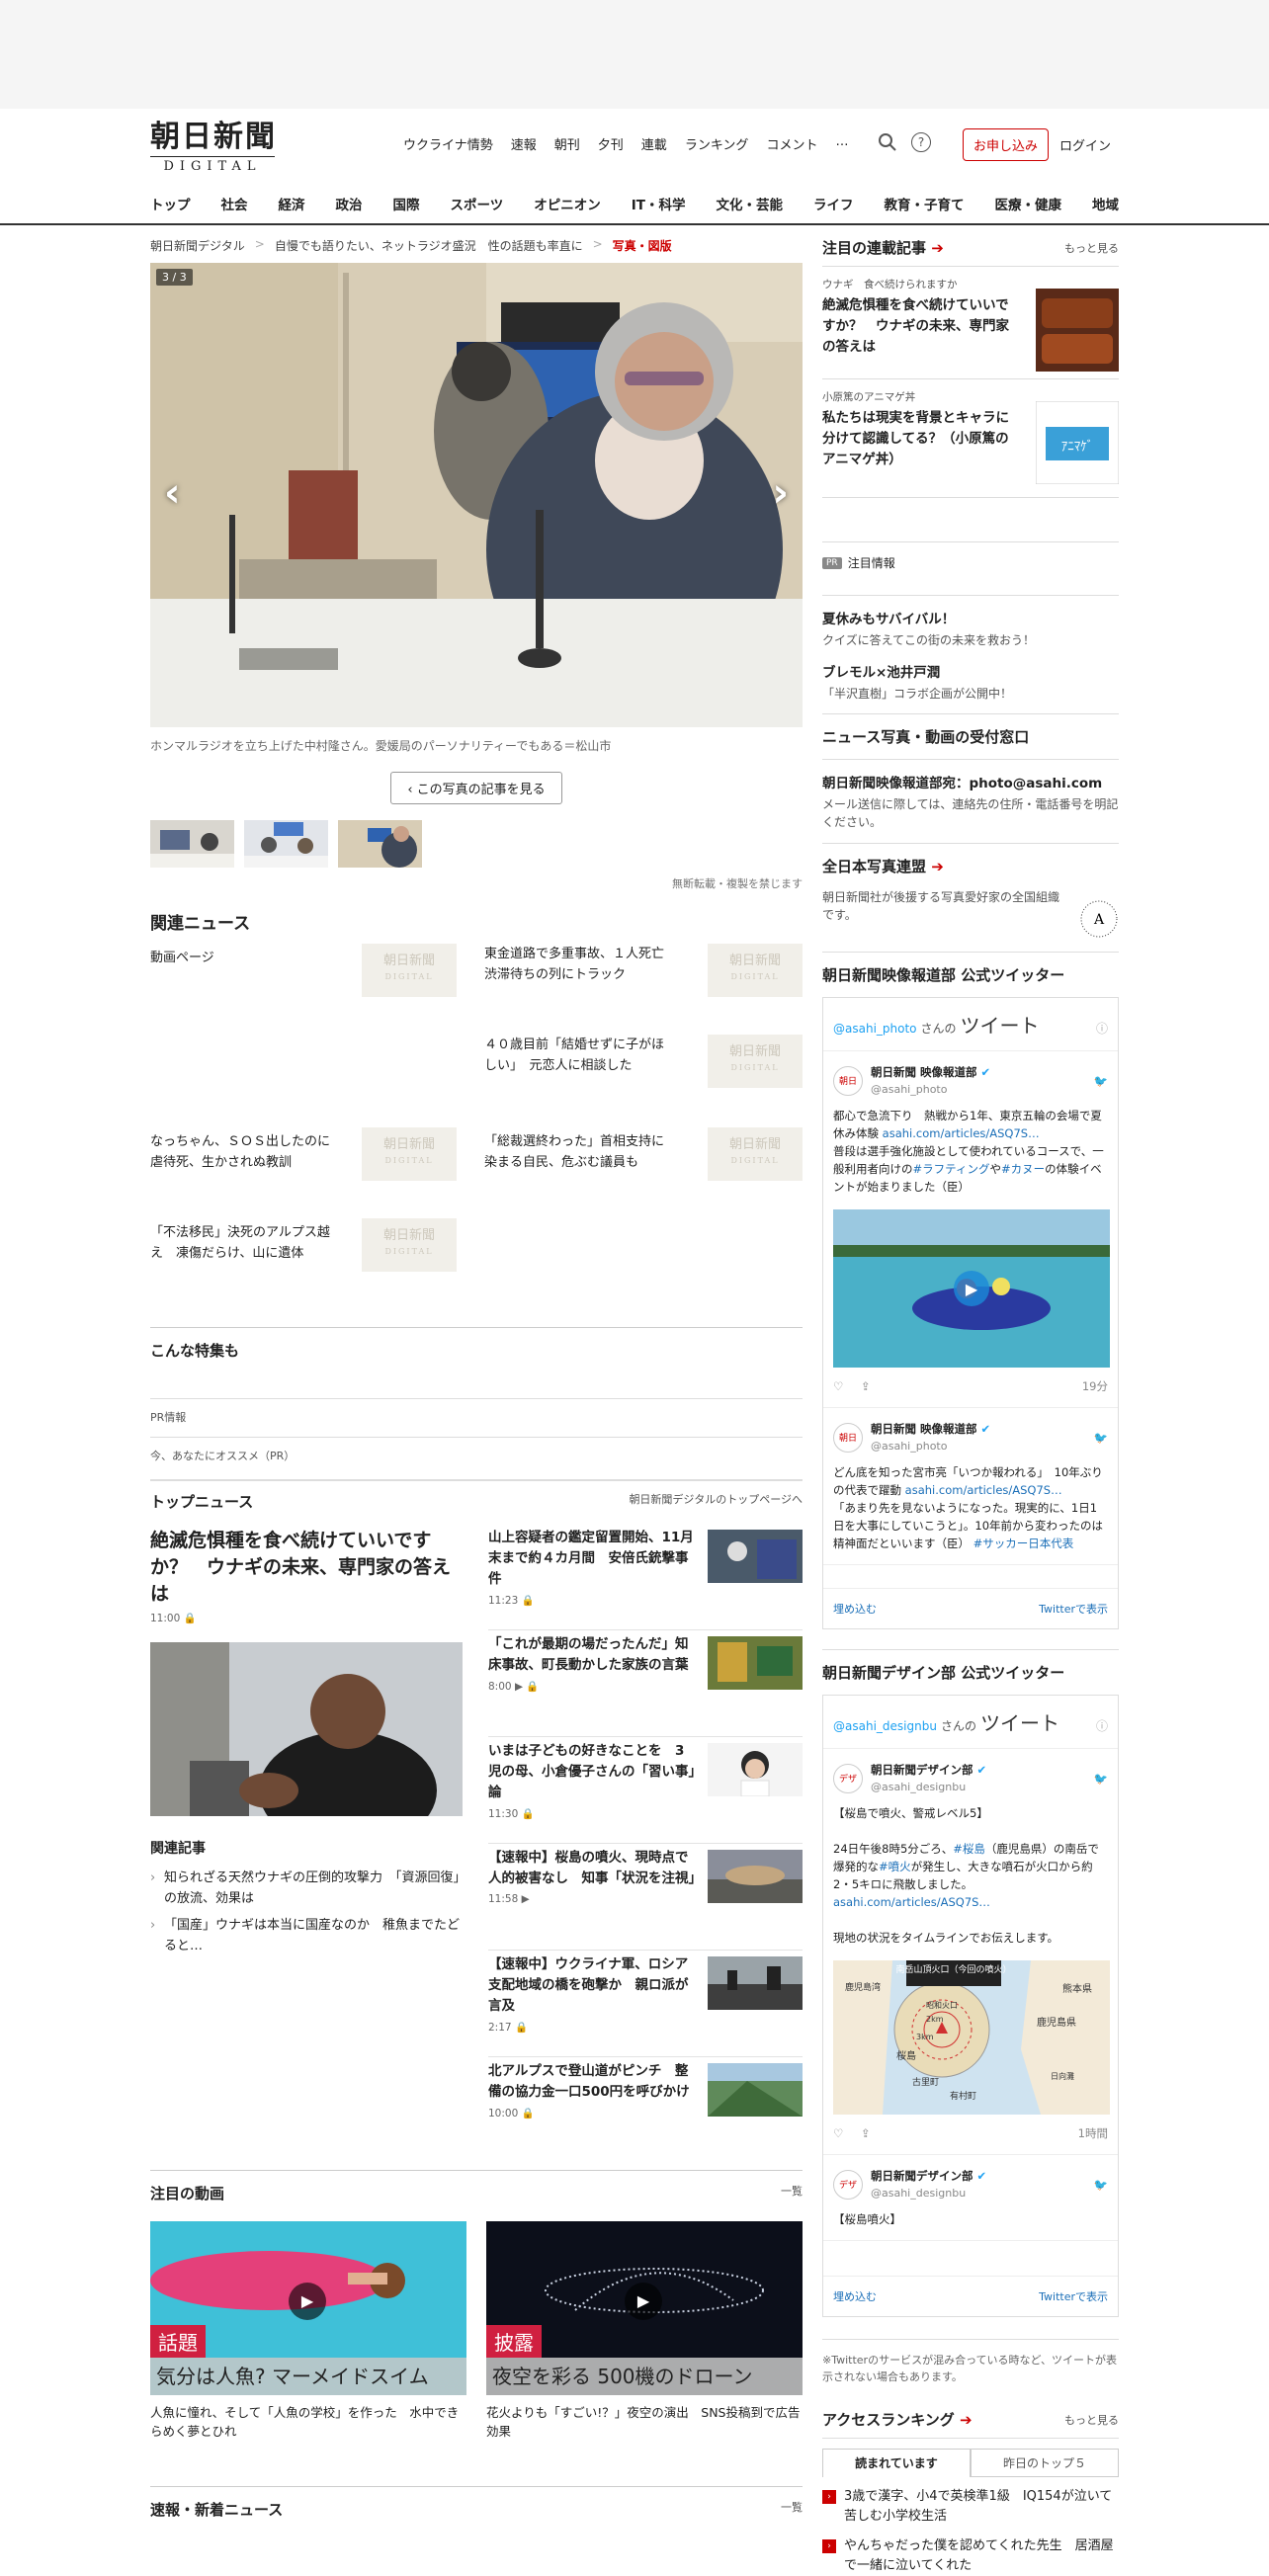 This screenshot has height=2576, width=1269. I want to click on cat-life: ライフ, so click(833, 203).